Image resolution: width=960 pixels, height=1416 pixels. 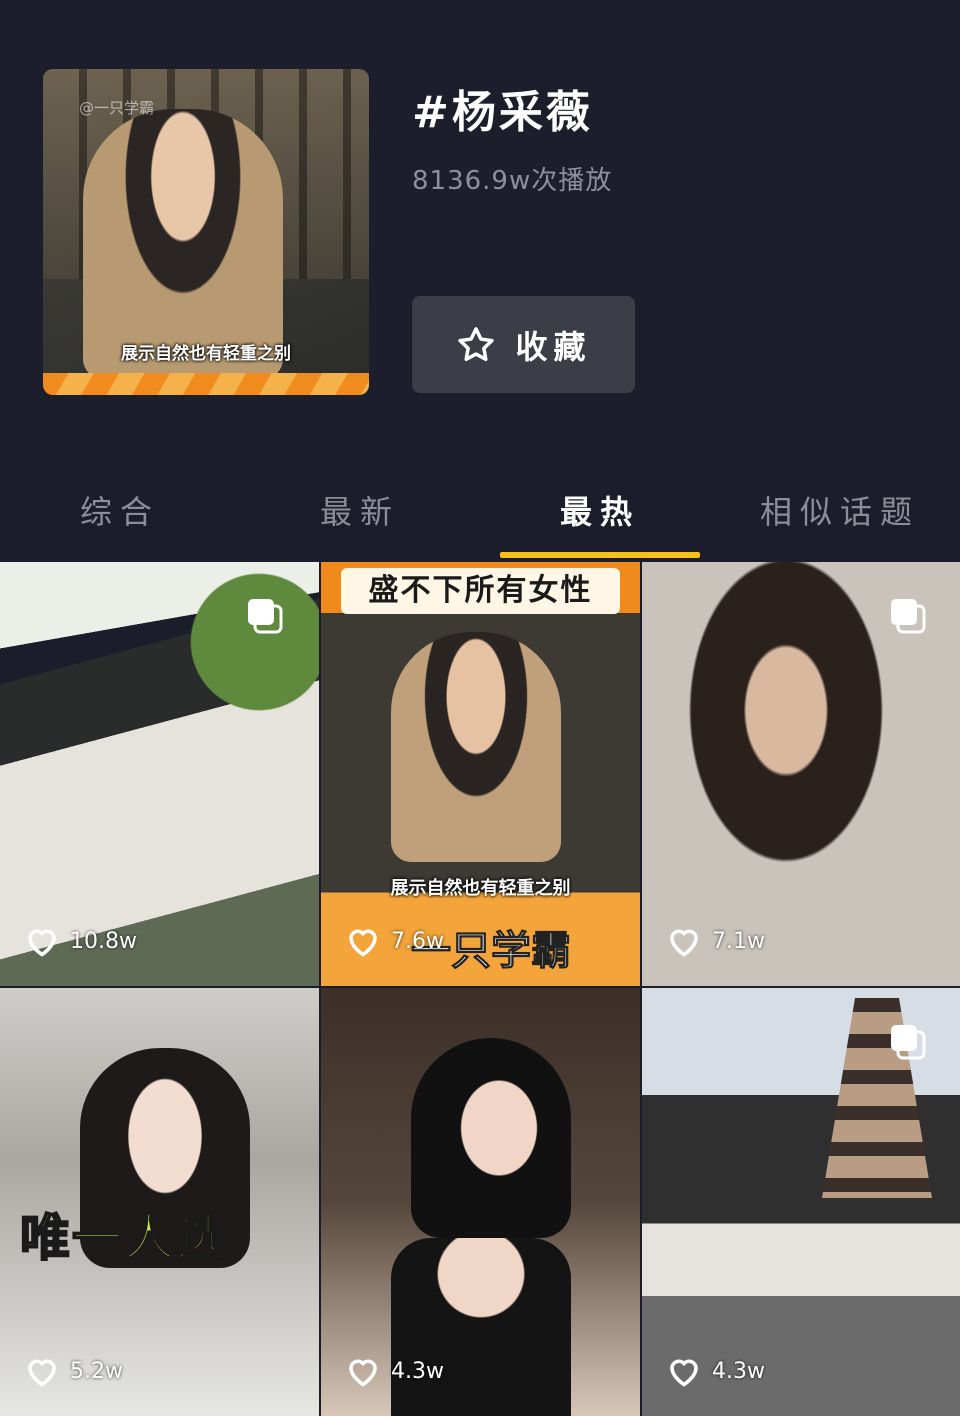 I want to click on tab-latest: 最新, so click(x=360, y=510).